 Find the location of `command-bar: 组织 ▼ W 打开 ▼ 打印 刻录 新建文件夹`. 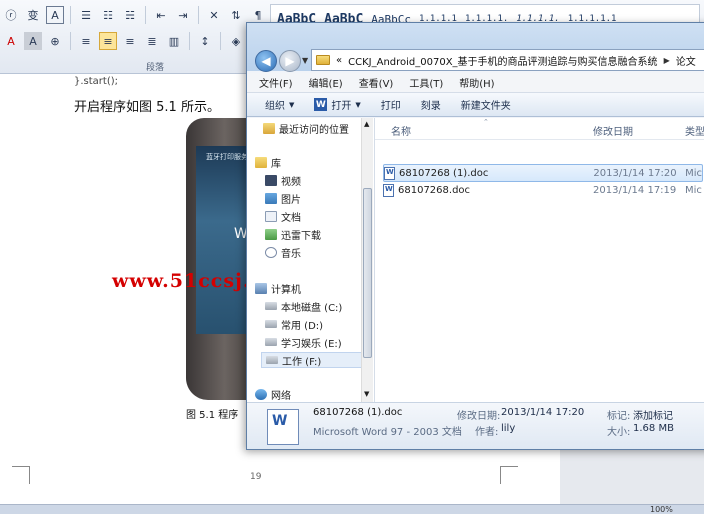

command-bar: 组织 ▼ W 打开 ▼ 打印 刻录 新建文件夹 is located at coordinates (475, 105).